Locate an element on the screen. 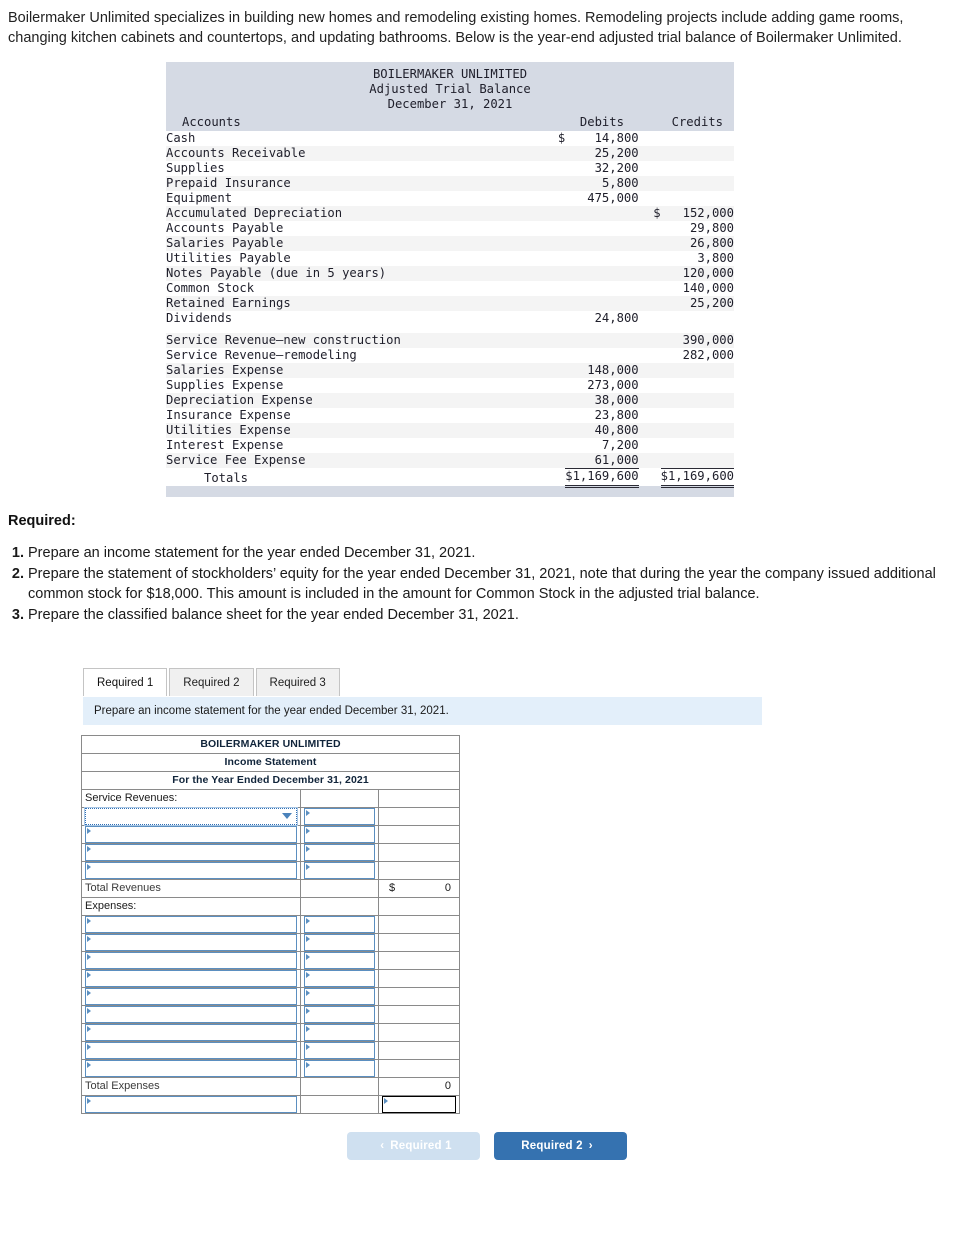 The image size is (955, 1250). trial-balance-row: Utilities Expense 40,800 is located at coordinates (450, 430).